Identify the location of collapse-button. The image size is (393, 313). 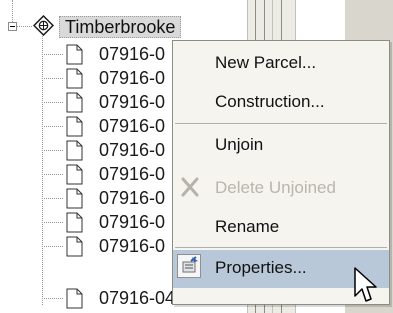
(12, 26).